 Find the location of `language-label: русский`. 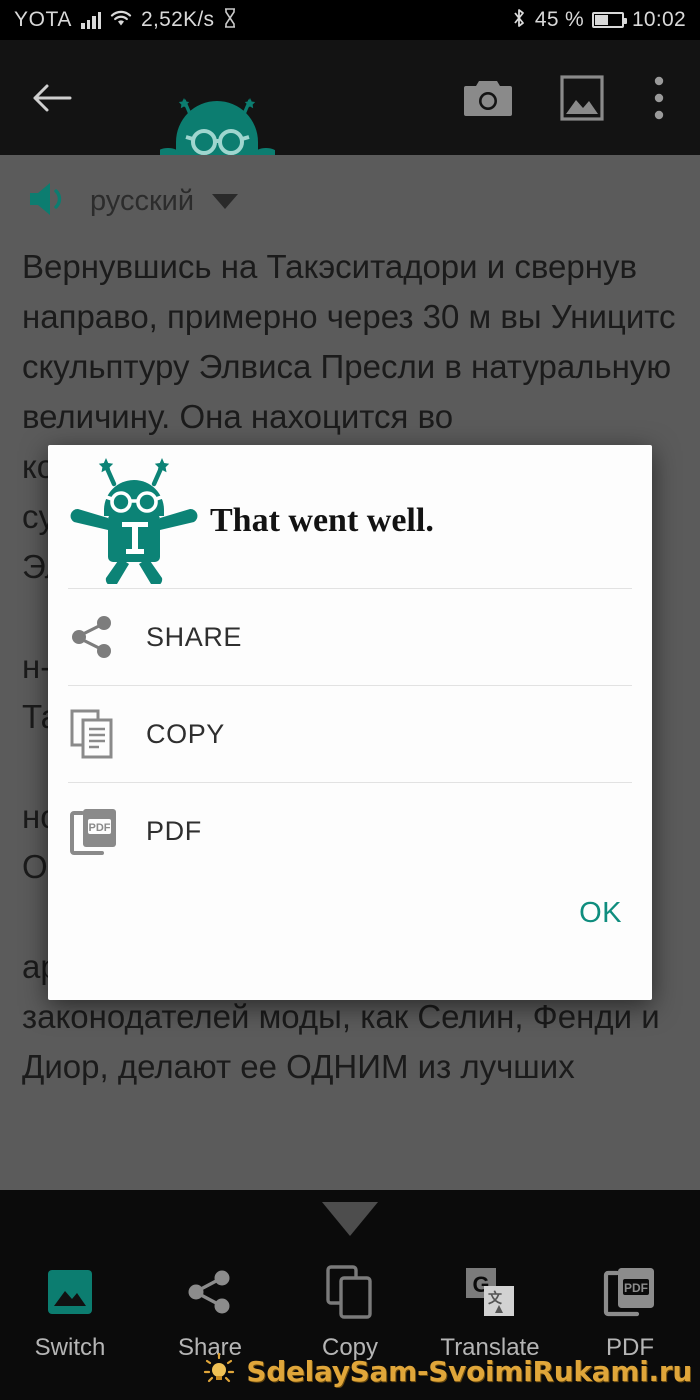

language-label: русский is located at coordinates (142, 201).